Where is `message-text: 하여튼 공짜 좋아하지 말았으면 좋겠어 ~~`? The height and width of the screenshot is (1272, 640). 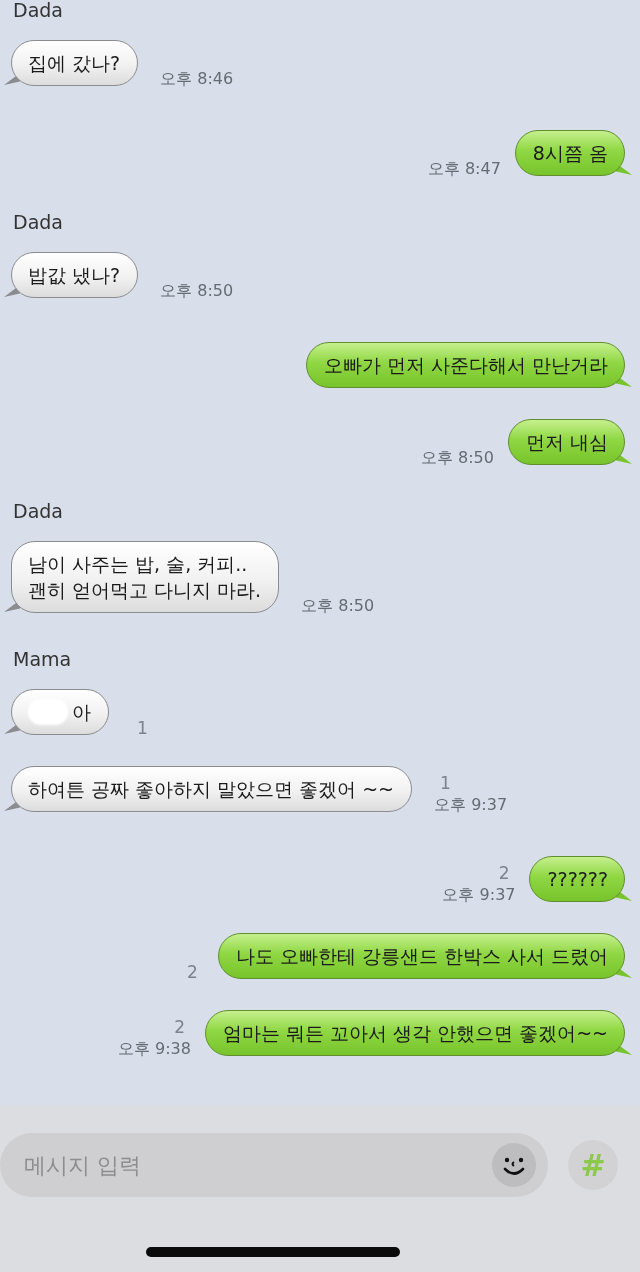 message-text: 하여튼 공짜 좋아하지 말았으면 좋겠어 ~~ is located at coordinates (211, 789).